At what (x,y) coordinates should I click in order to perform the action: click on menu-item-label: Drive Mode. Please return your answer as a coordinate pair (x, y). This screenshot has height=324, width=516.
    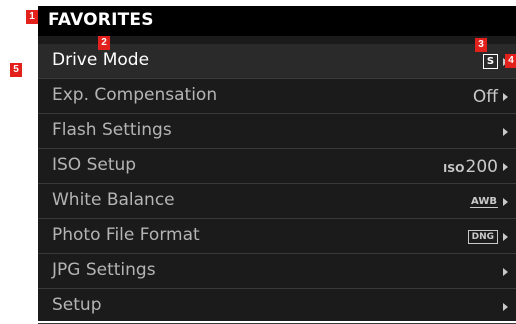
    Looking at the image, I should click on (101, 60).